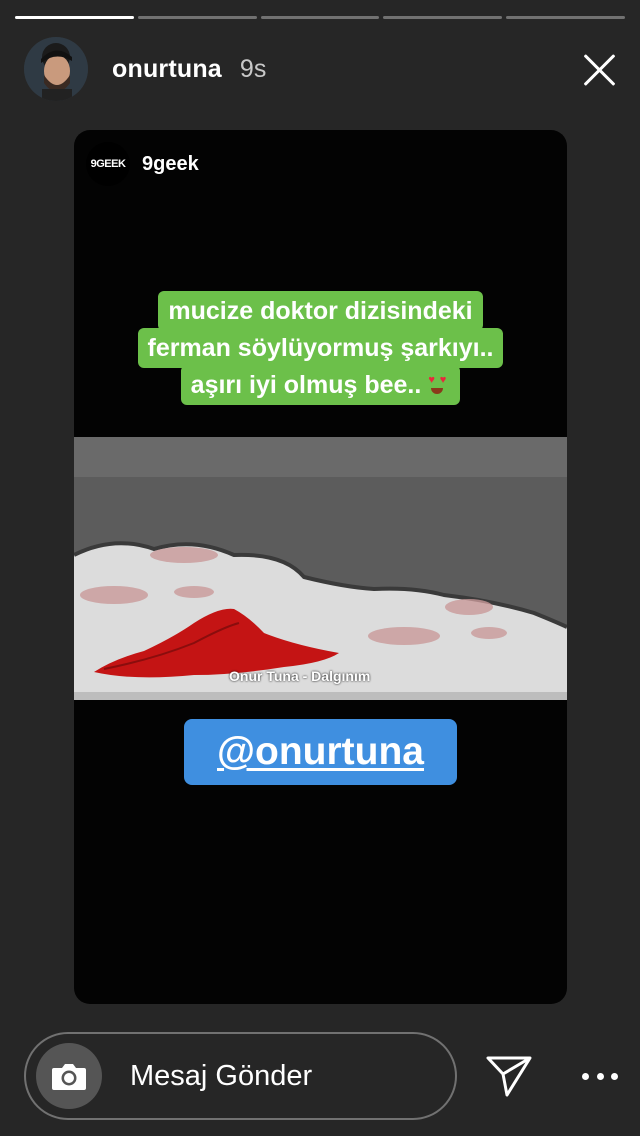  What do you see at coordinates (56, 69) in the screenshot?
I see `avatar` at bounding box center [56, 69].